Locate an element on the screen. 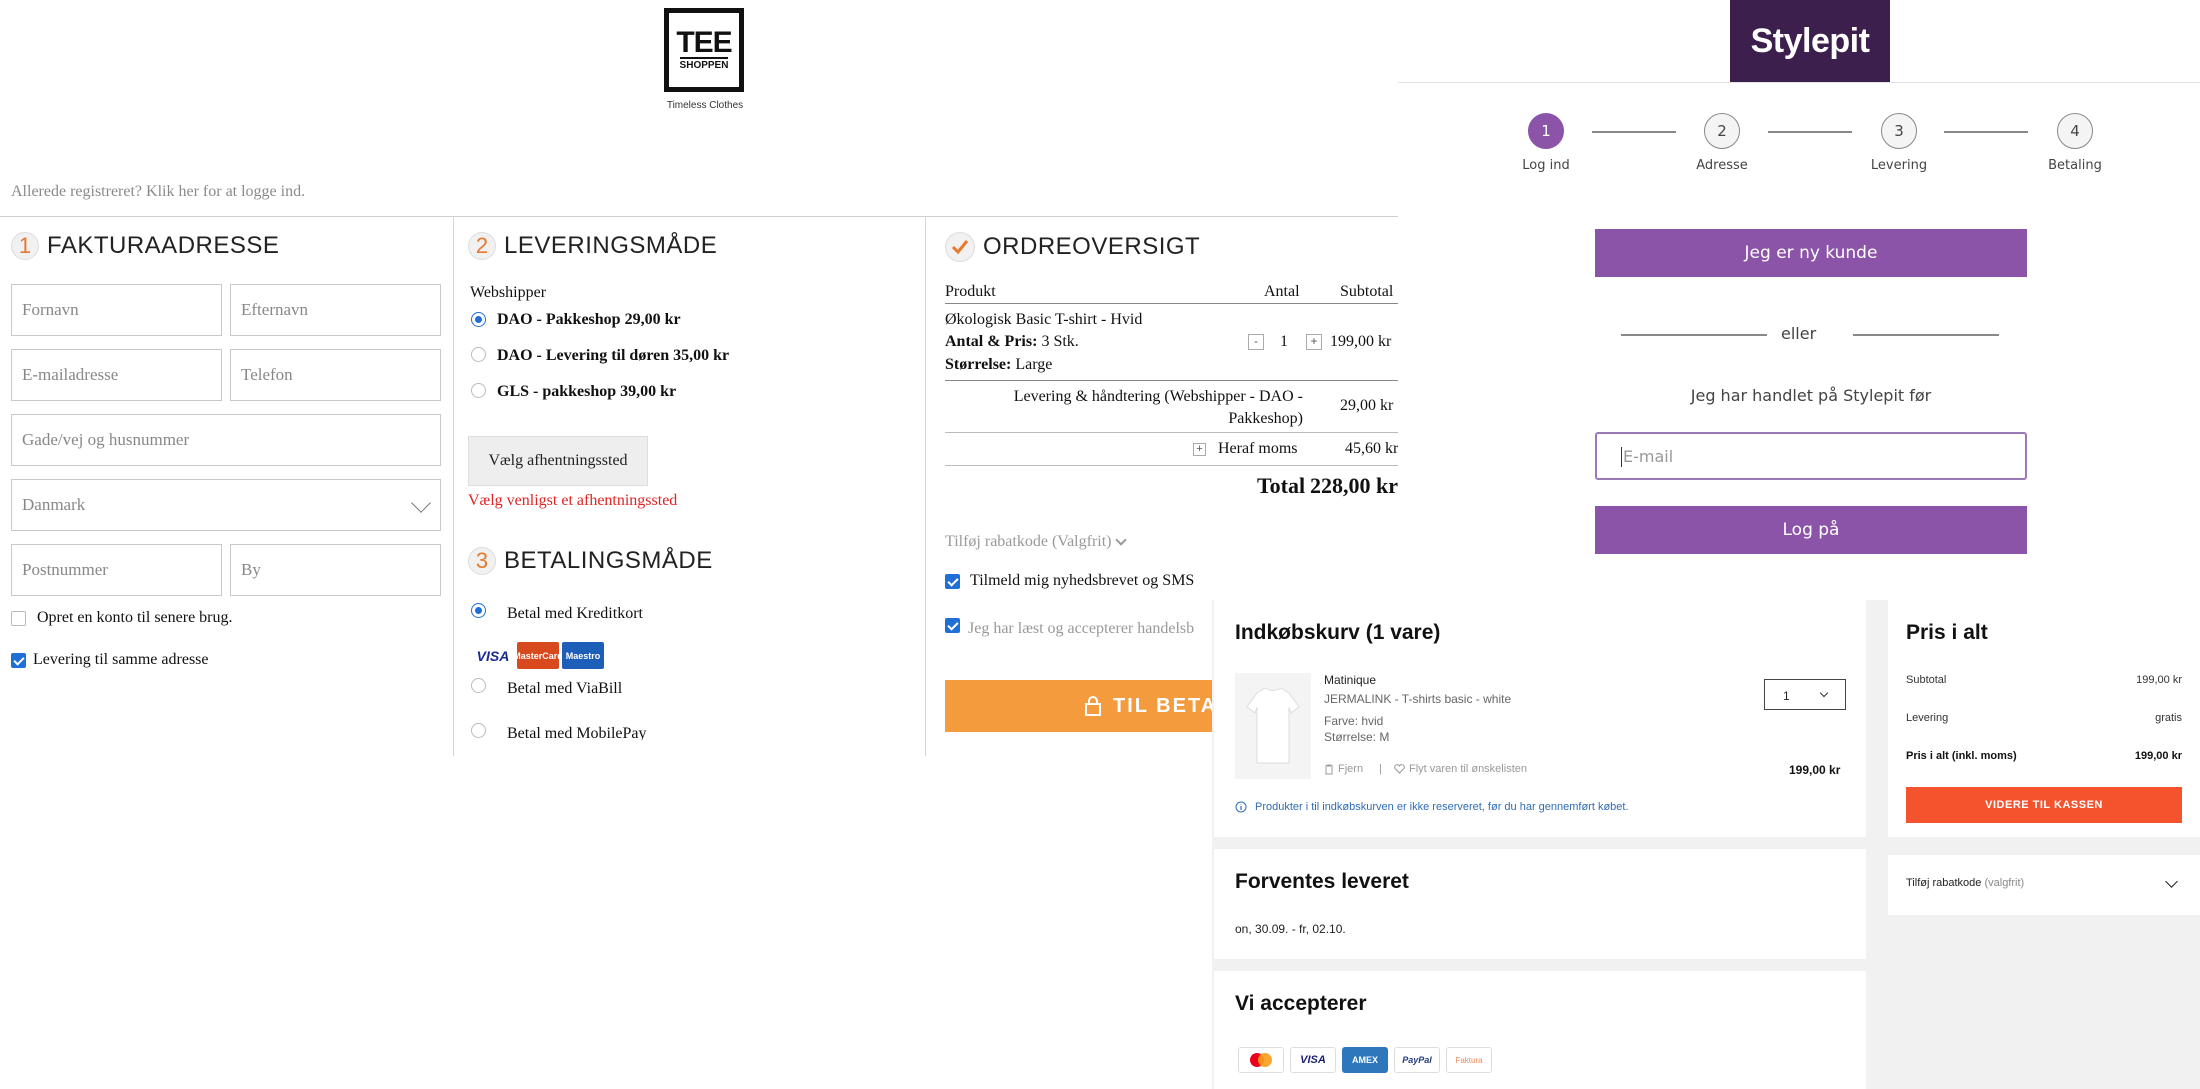  payment-header: 3 BETALINGSMÅDE is located at coordinates (590, 561).